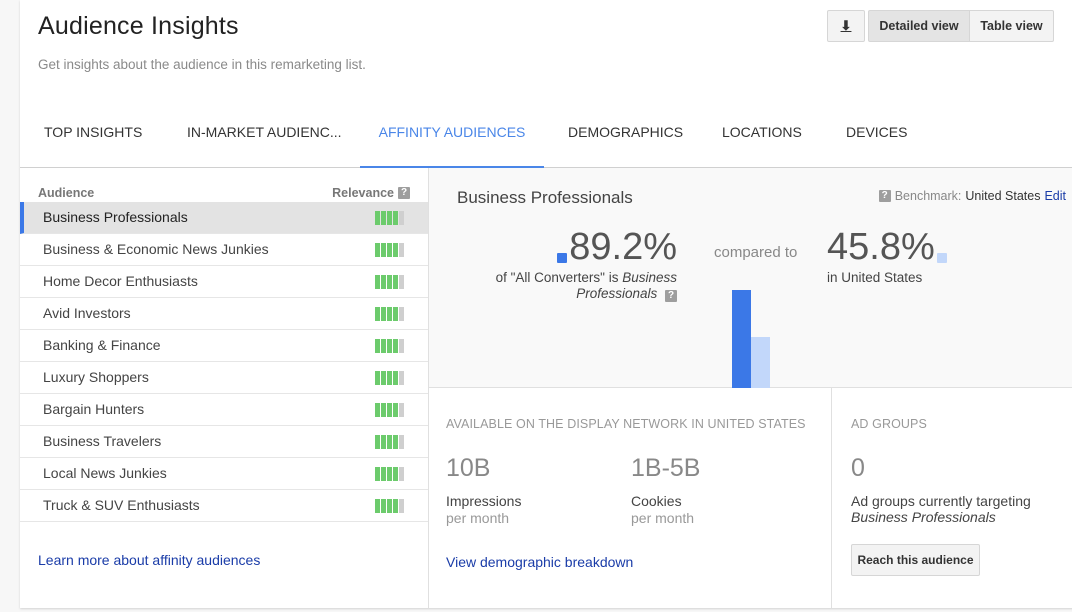  I want to click on audience-name: Business Travelers, so click(102, 441).